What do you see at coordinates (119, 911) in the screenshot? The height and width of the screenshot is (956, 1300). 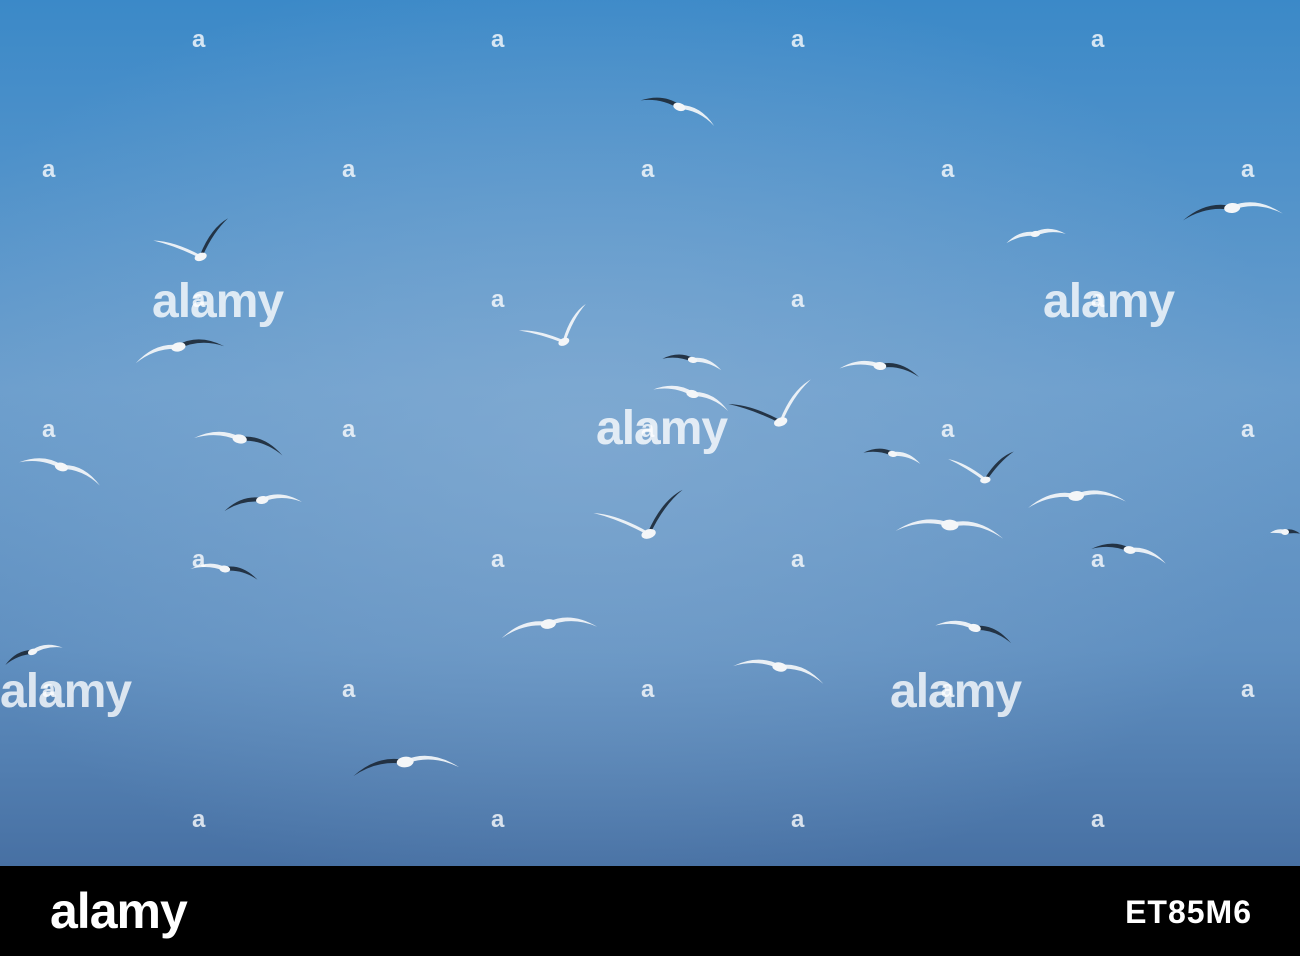 I see `footer-logo: alamy` at bounding box center [119, 911].